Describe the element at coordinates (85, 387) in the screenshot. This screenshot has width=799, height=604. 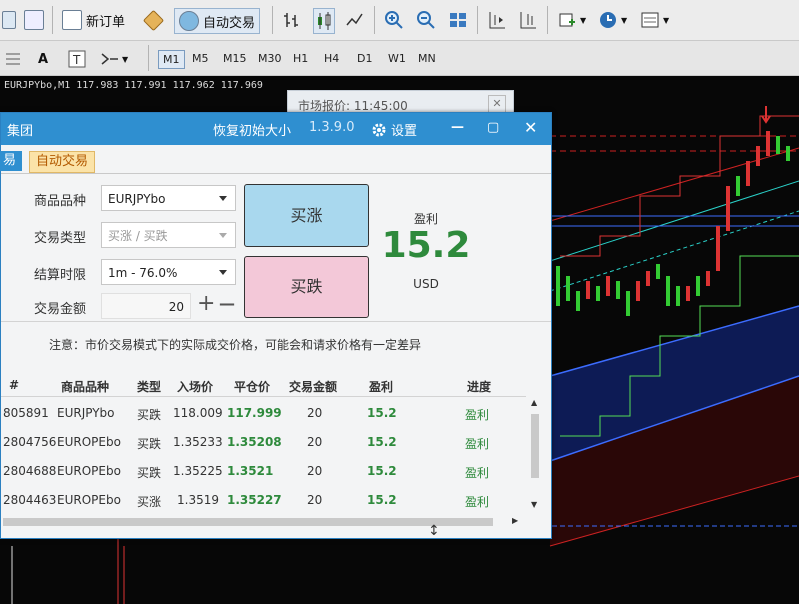
I see `col-header-symbol: 商品品种` at that location.